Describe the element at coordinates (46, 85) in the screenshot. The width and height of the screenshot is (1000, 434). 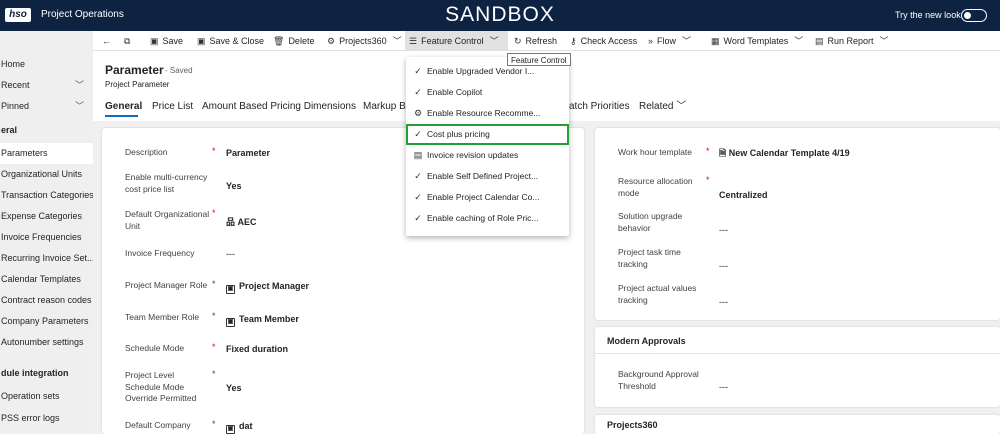
I see `sidebar-item-recent: Recent ﹀` at that location.